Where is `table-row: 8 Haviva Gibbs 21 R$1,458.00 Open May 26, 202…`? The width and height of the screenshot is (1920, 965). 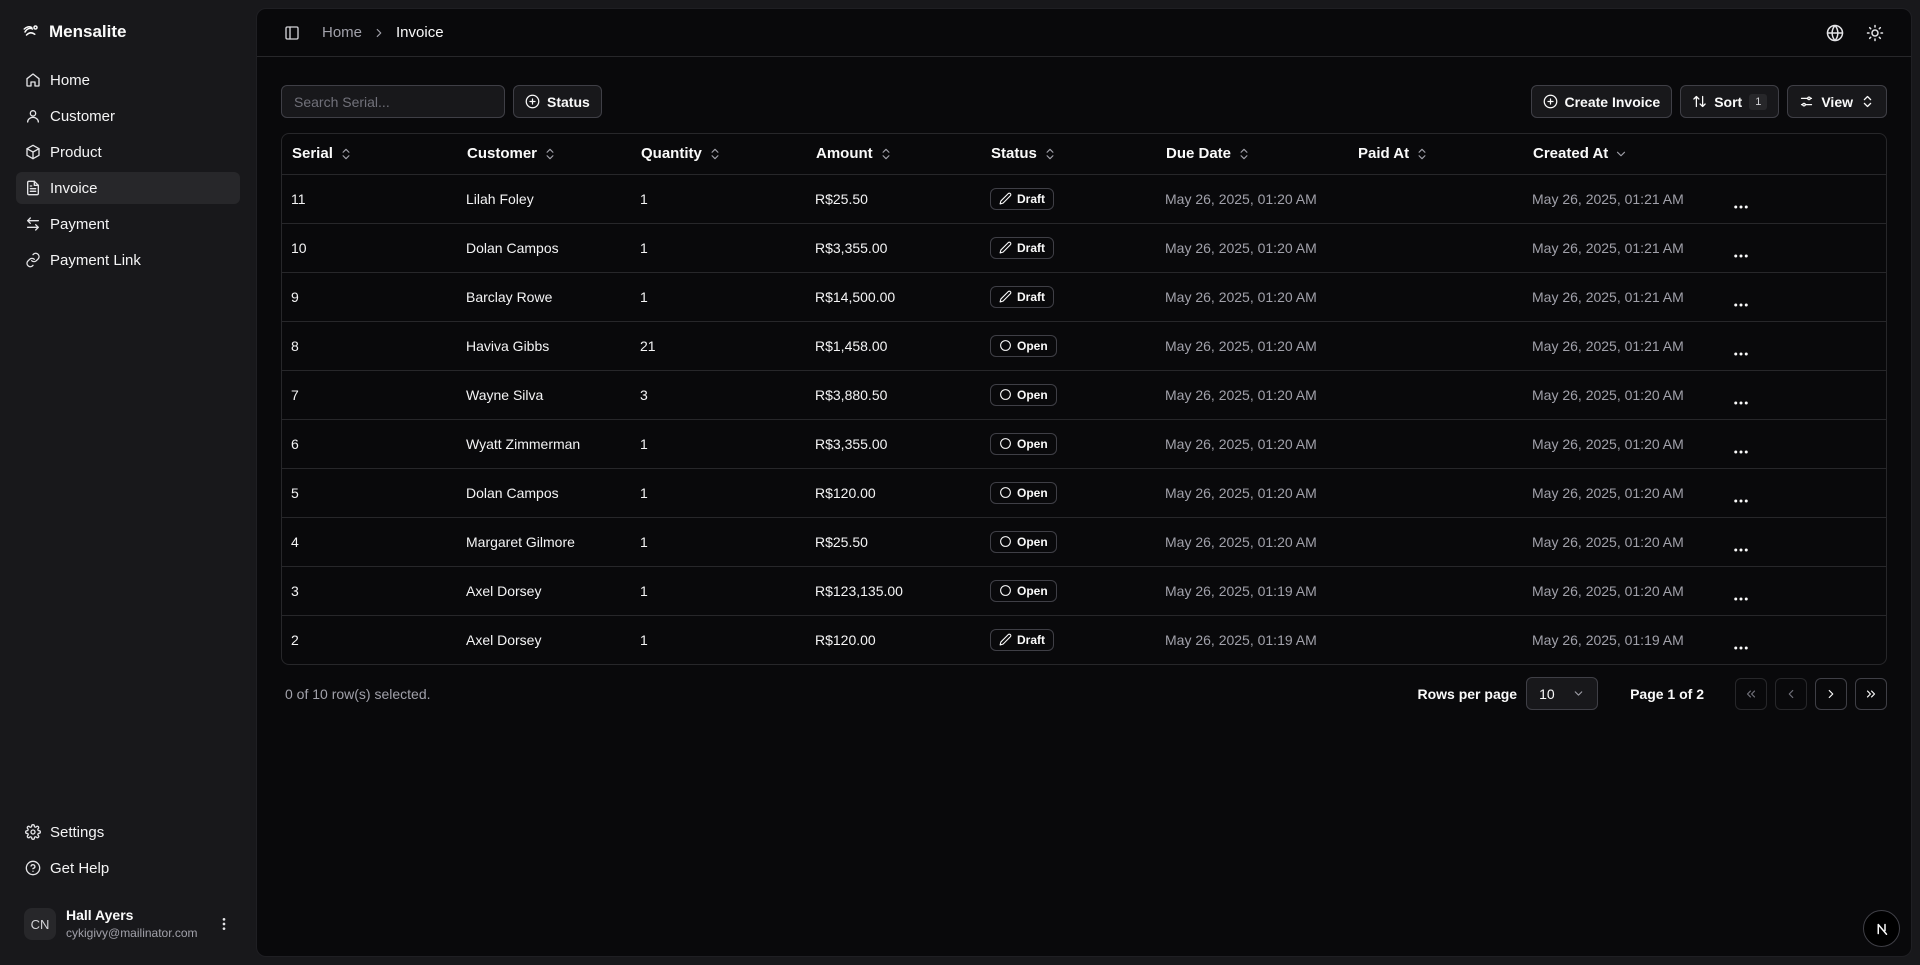 table-row: 8 Haviva Gibbs 21 R$1,458.00 Open May 26, 202… is located at coordinates (1084, 345).